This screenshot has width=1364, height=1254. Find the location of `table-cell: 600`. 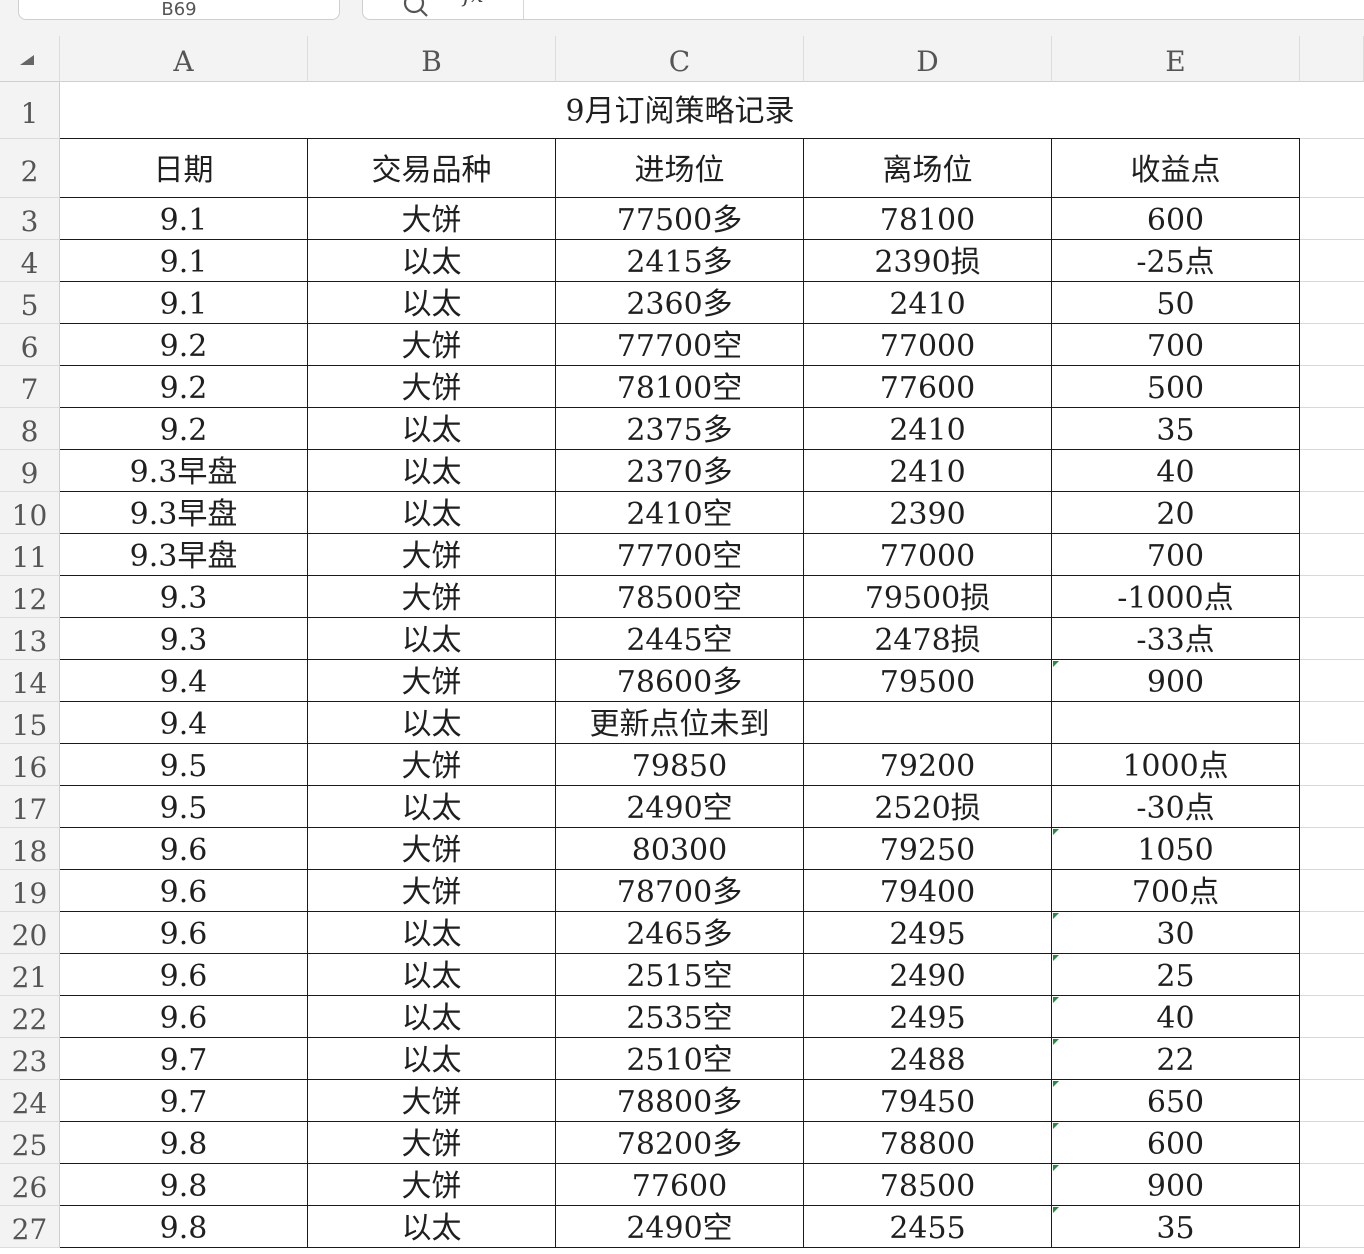

table-cell: 600 is located at coordinates (1176, 219).